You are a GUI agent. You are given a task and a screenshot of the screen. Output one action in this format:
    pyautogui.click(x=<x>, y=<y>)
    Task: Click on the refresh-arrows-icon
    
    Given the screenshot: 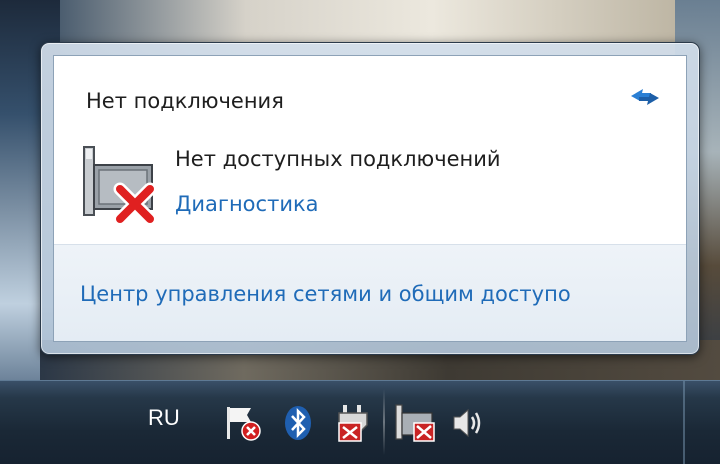 What is the action you would take?
    pyautogui.click(x=645, y=97)
    